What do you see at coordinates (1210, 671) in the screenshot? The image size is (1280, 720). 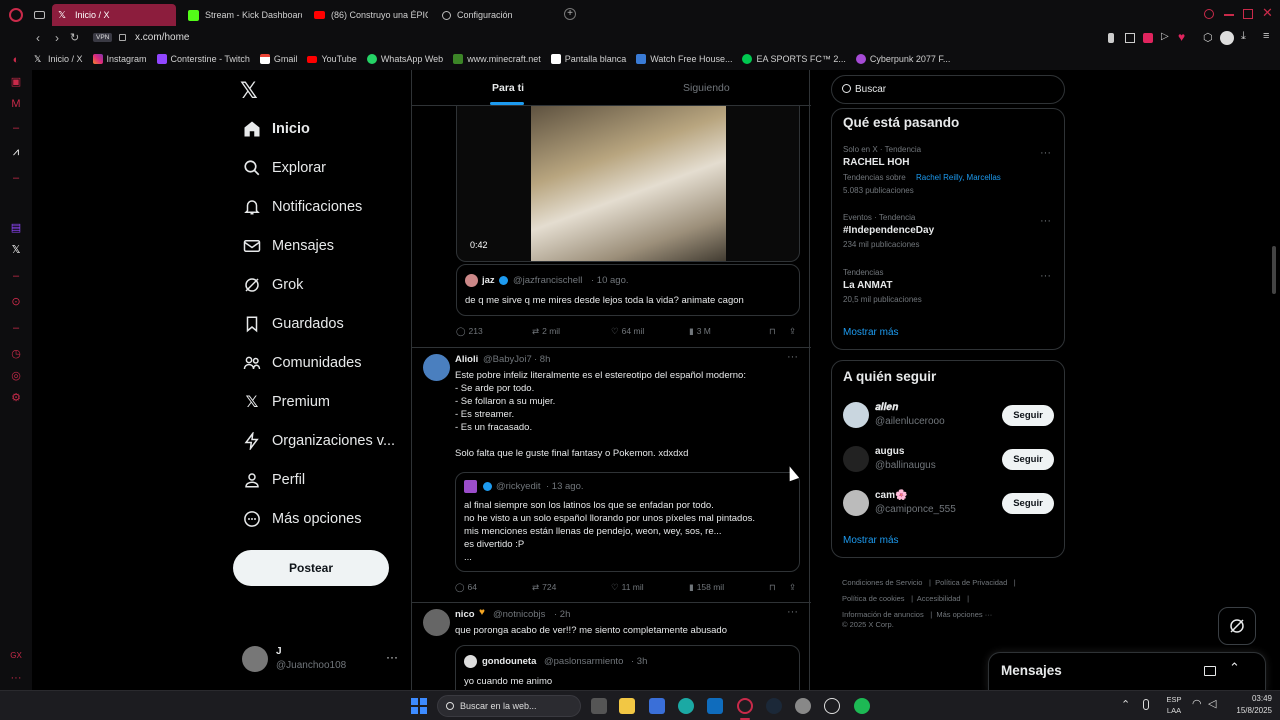 I see `new-message-icon` at bounding box center [1210, 671].